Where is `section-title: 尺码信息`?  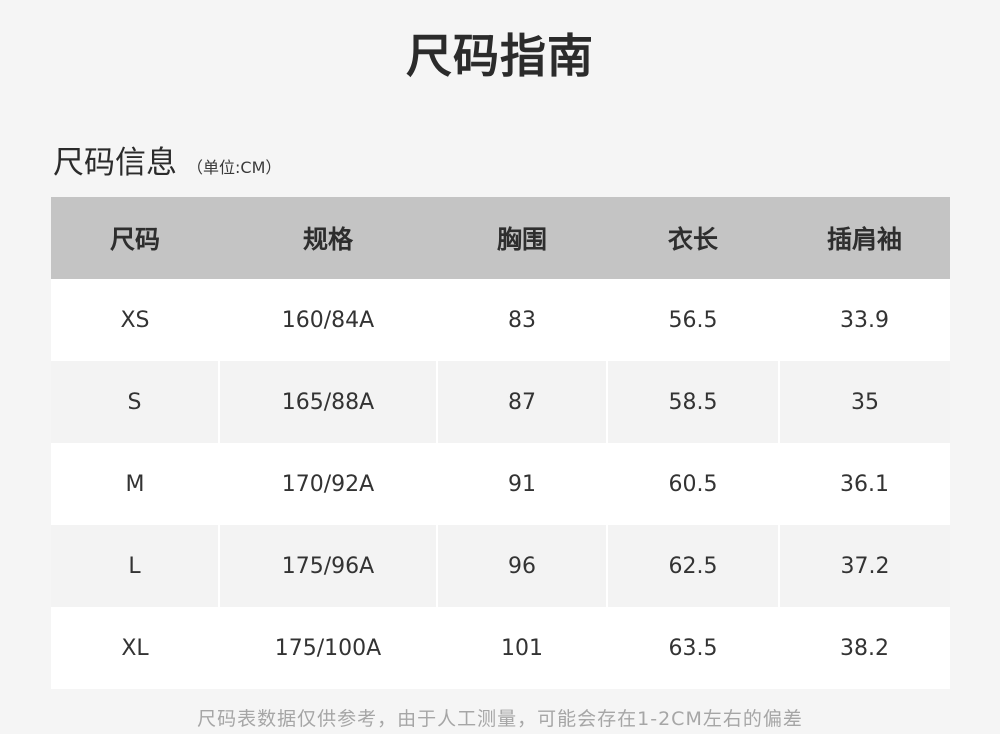
section-title: 尺码信息 is located at coordinates (115, 163).